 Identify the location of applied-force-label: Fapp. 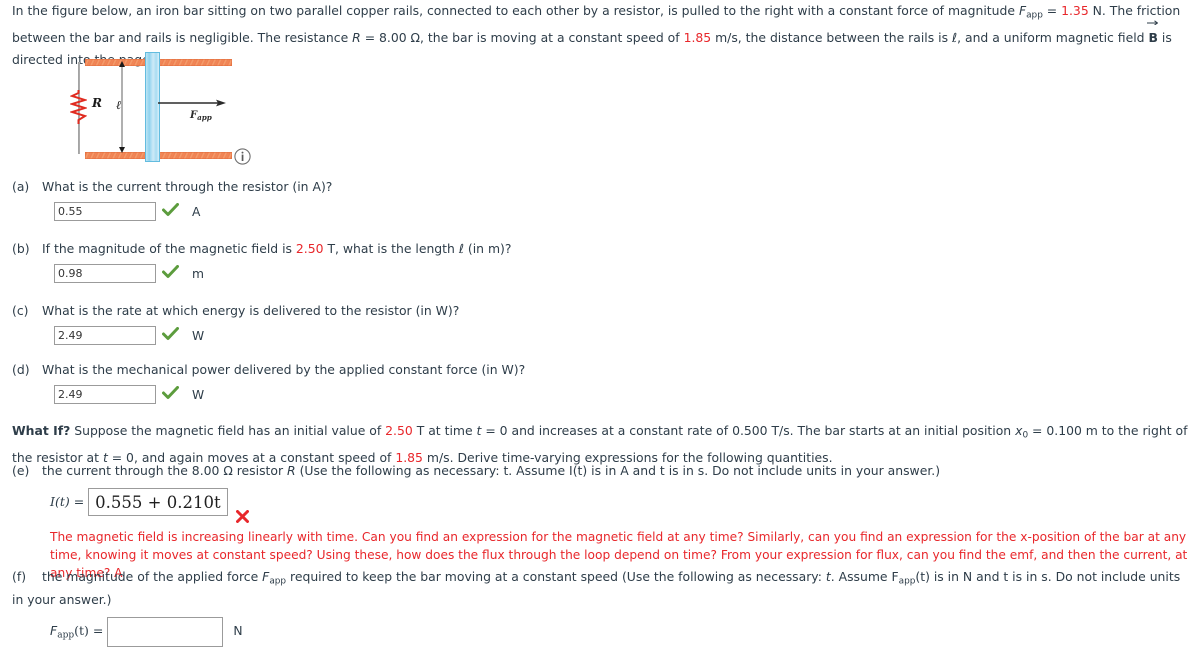
(201, 116).